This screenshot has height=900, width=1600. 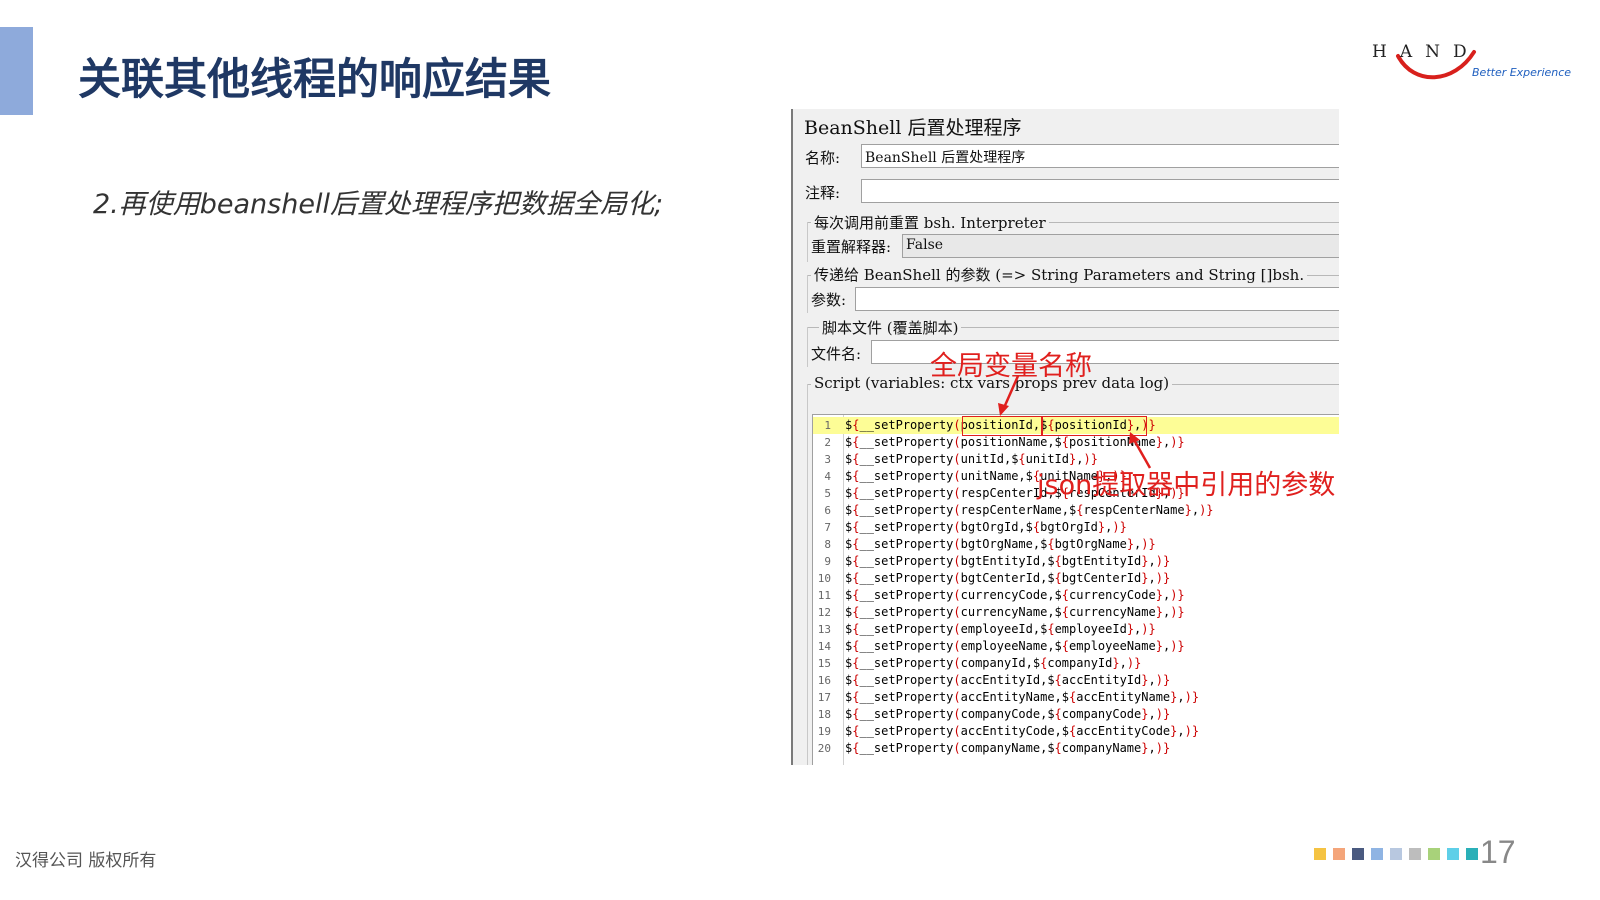 What do you see at coordinates (823, 193) in the screenshot?
I see `comment-label: 注释:` at bounding box center [823, 193].